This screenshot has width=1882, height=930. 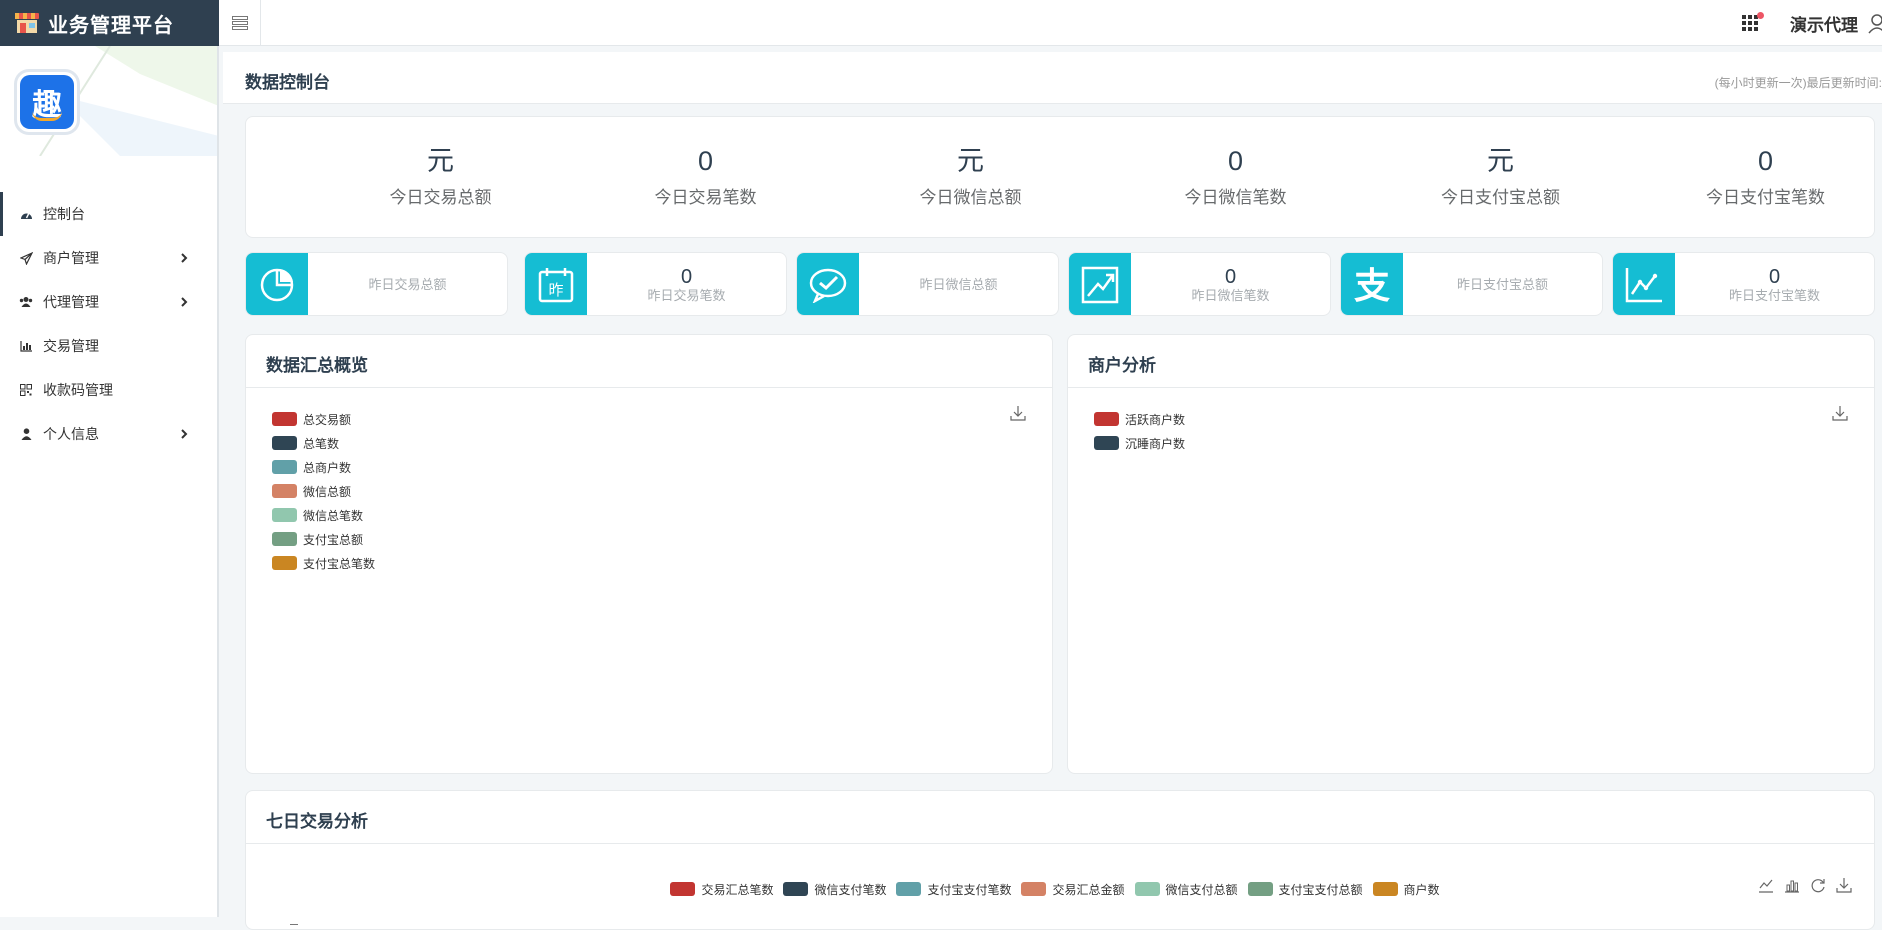 I want to click on pie-chart-icon, so click(x=277, y=284).